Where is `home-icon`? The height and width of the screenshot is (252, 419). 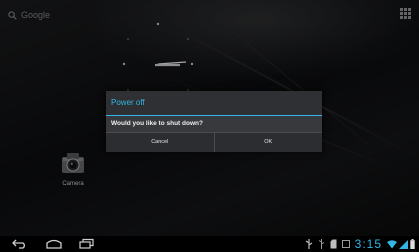
home-icon is located at coordinates (54, 243).